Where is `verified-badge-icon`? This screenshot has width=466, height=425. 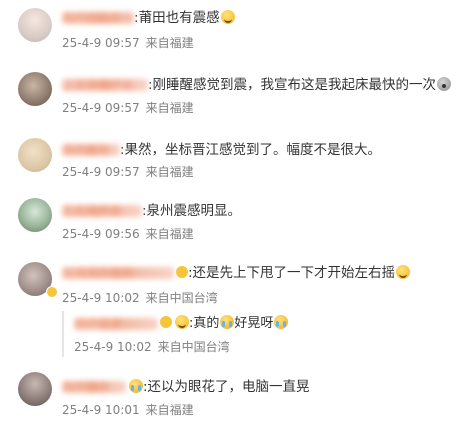 verified-badge-icon is located at coordinates (52, 292).